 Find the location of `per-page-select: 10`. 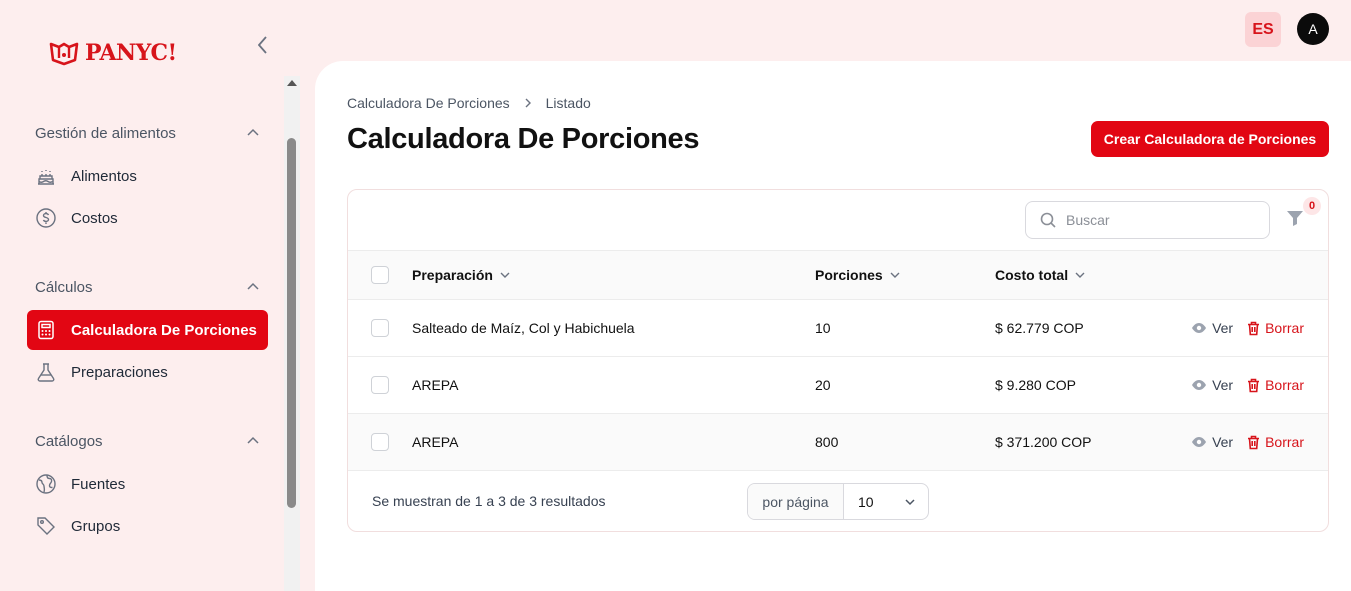

per-page-select: 10 is located at coordinates (886, 501).